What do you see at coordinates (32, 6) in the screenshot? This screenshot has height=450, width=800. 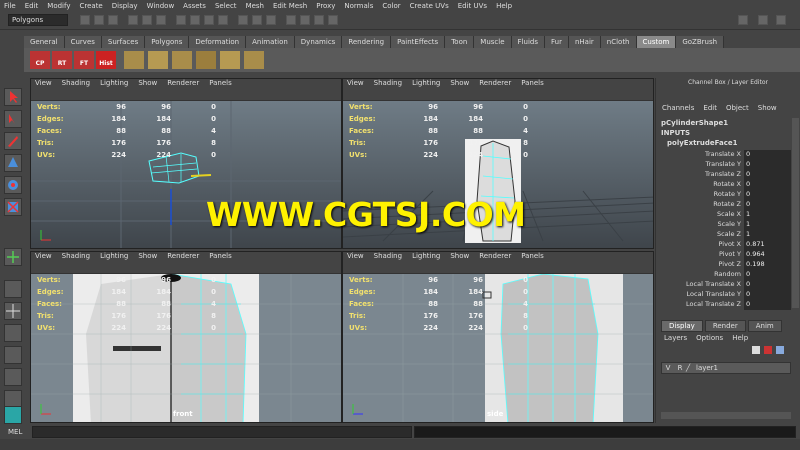 I see `menu-edit: Edit` at bounding box center [32, 6].